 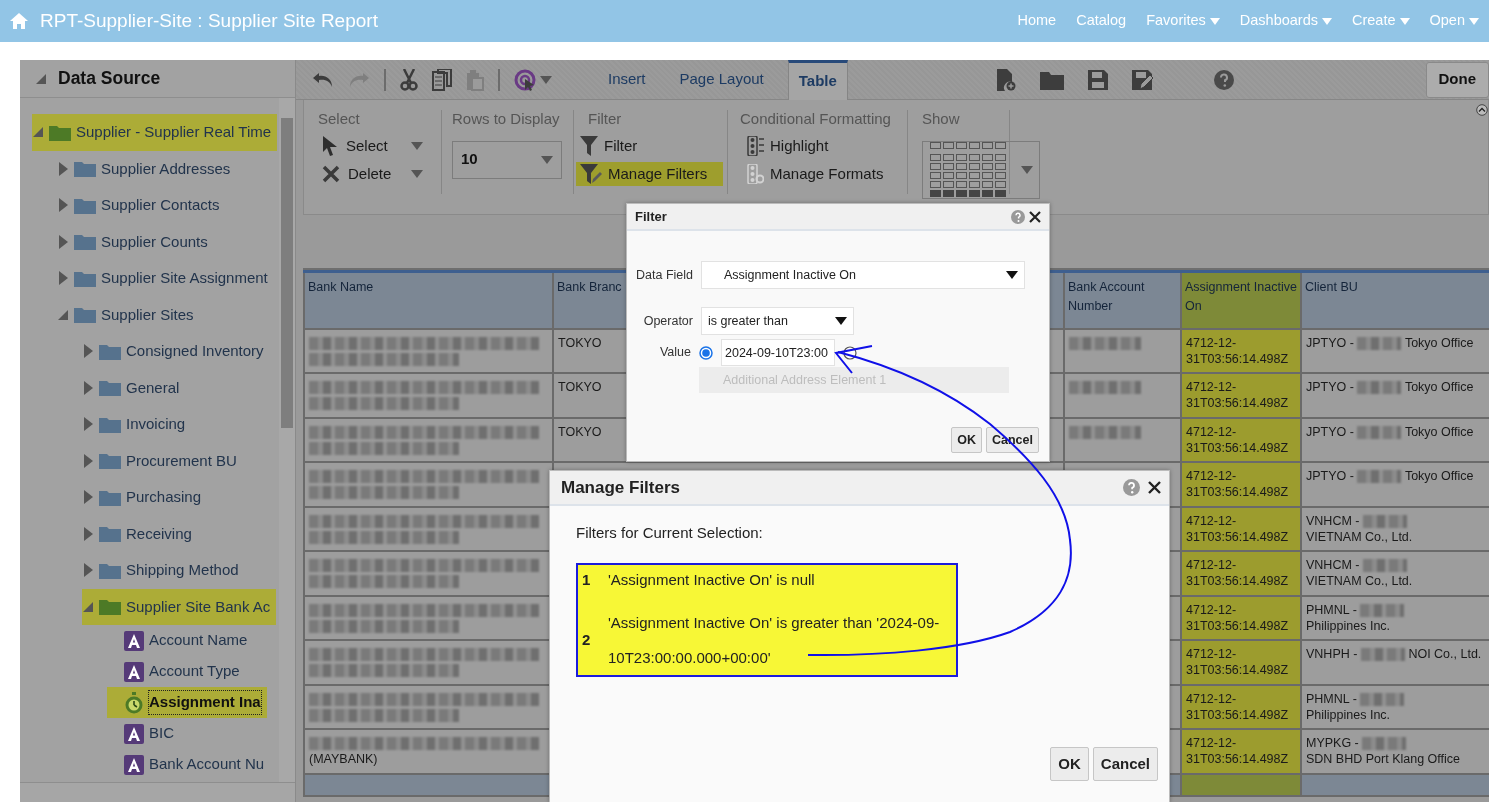 What do you see at coordinates (1383, 759) in the screenshot?
I see `table-cell: SDN BHD Port Klang Office` at bounding box center [1383, 759].